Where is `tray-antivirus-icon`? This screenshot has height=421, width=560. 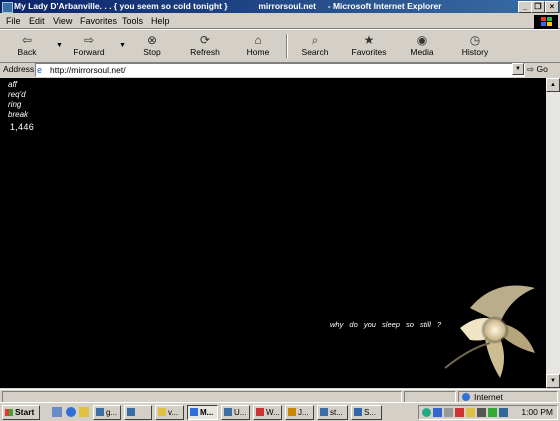
tray-antivirus-icon is located at coordinates (459, 412).